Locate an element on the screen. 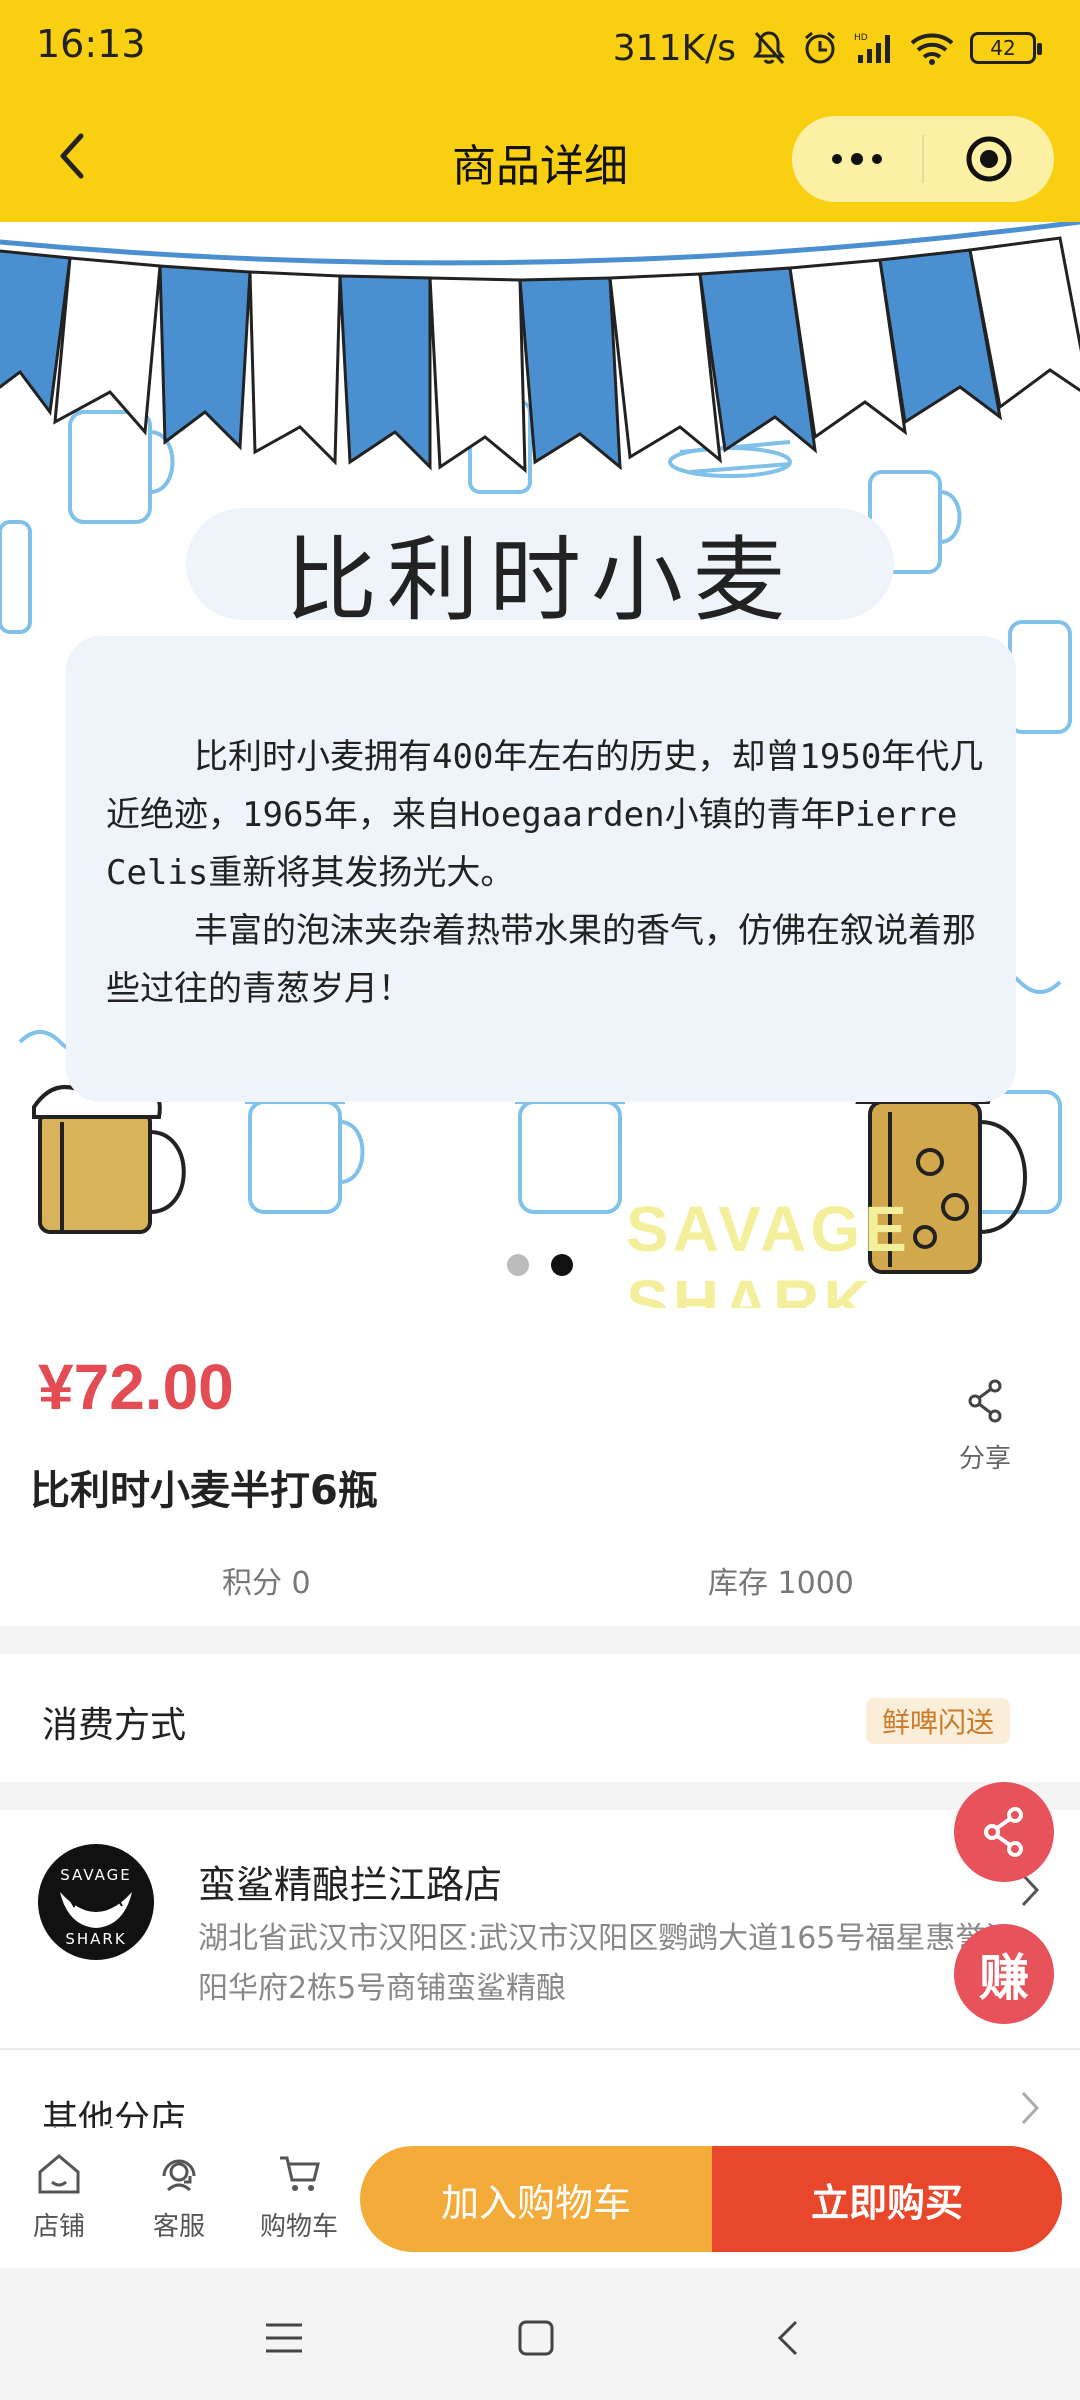  square-icon is located at coordinates (536, 2338).